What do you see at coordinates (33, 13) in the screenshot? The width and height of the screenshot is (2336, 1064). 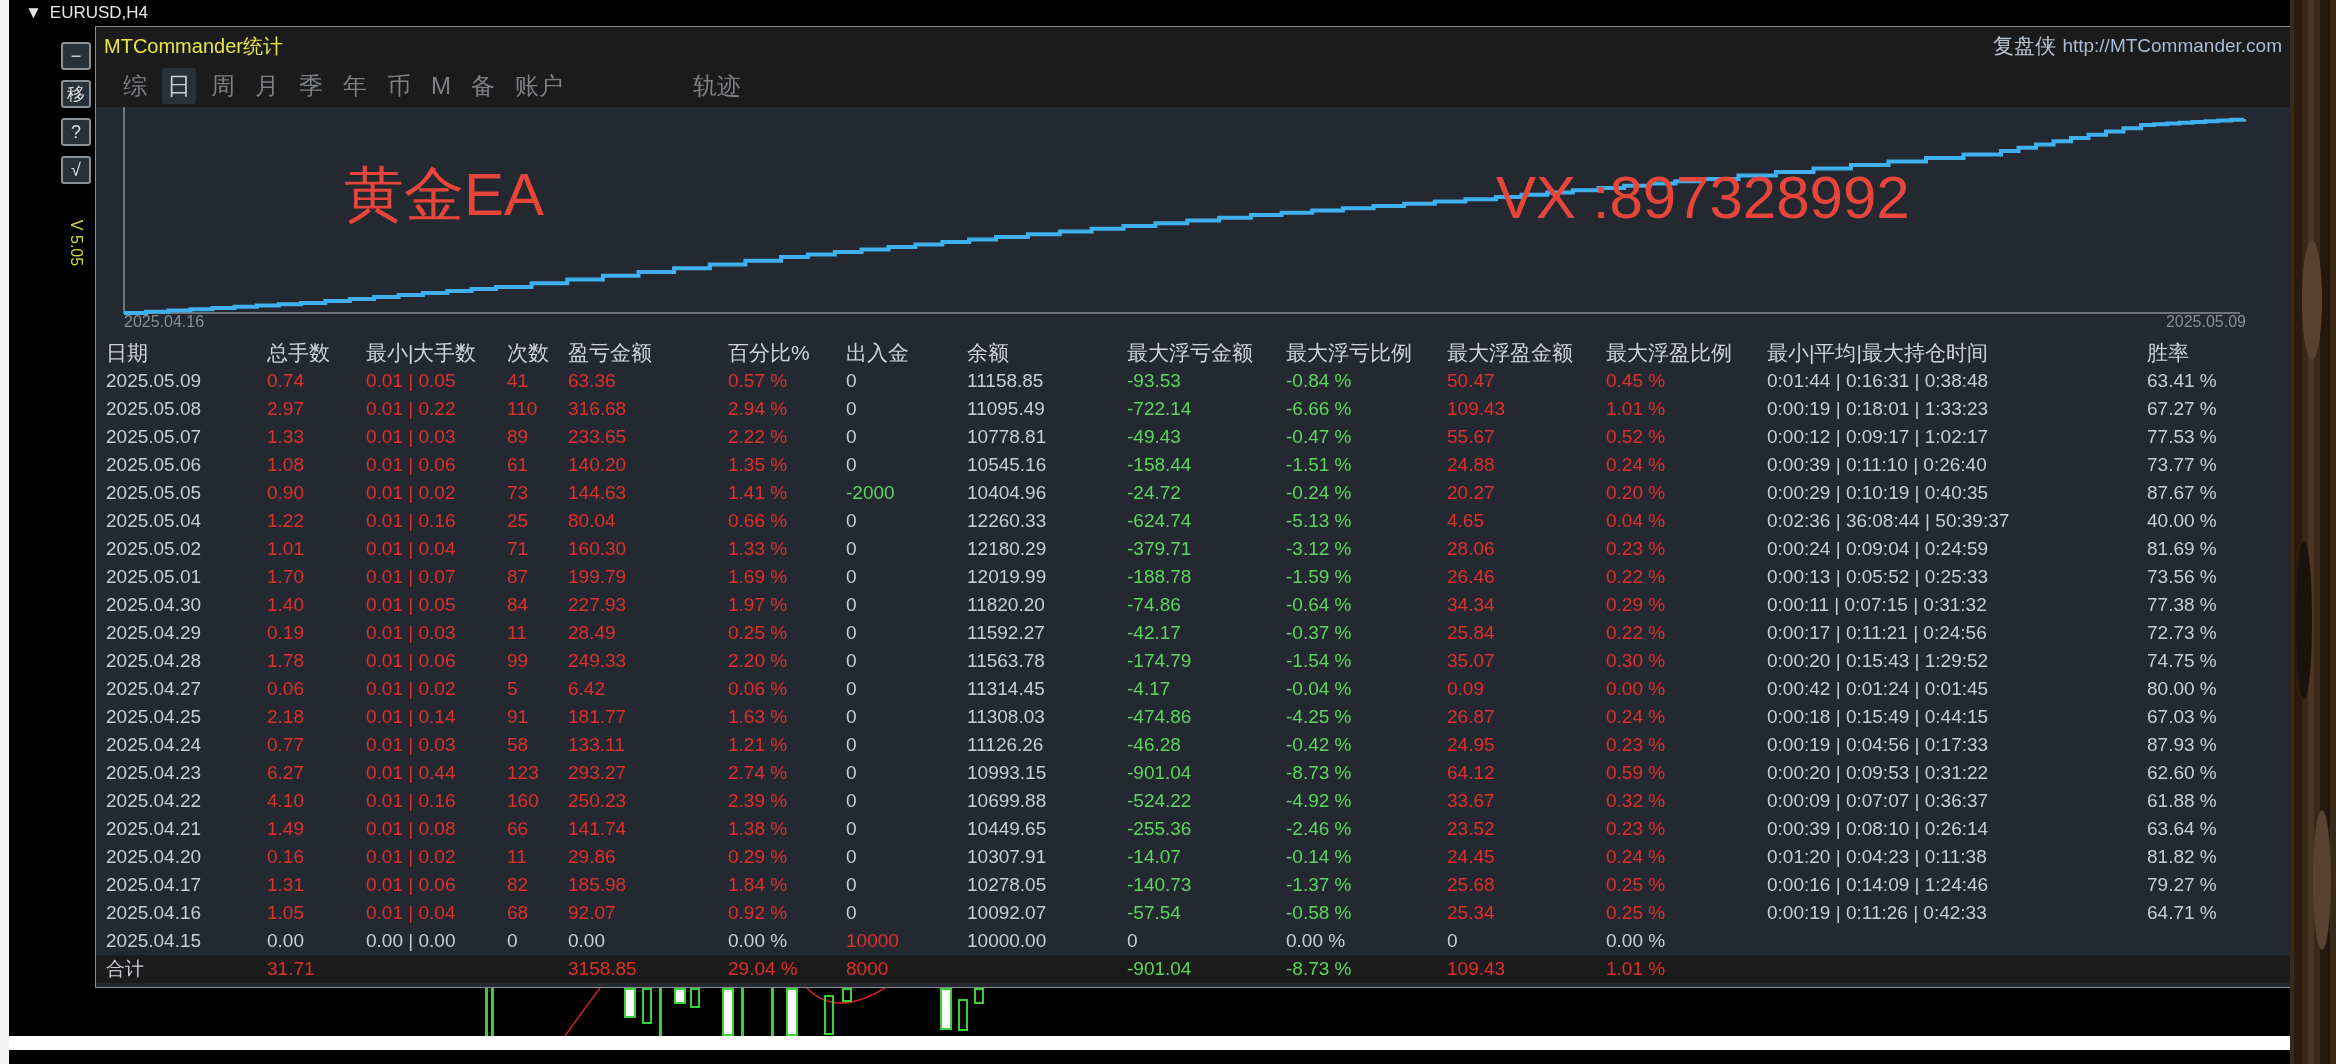 I see `dropdown-arrow-icon: ▼` at bounding box center [33, 13].